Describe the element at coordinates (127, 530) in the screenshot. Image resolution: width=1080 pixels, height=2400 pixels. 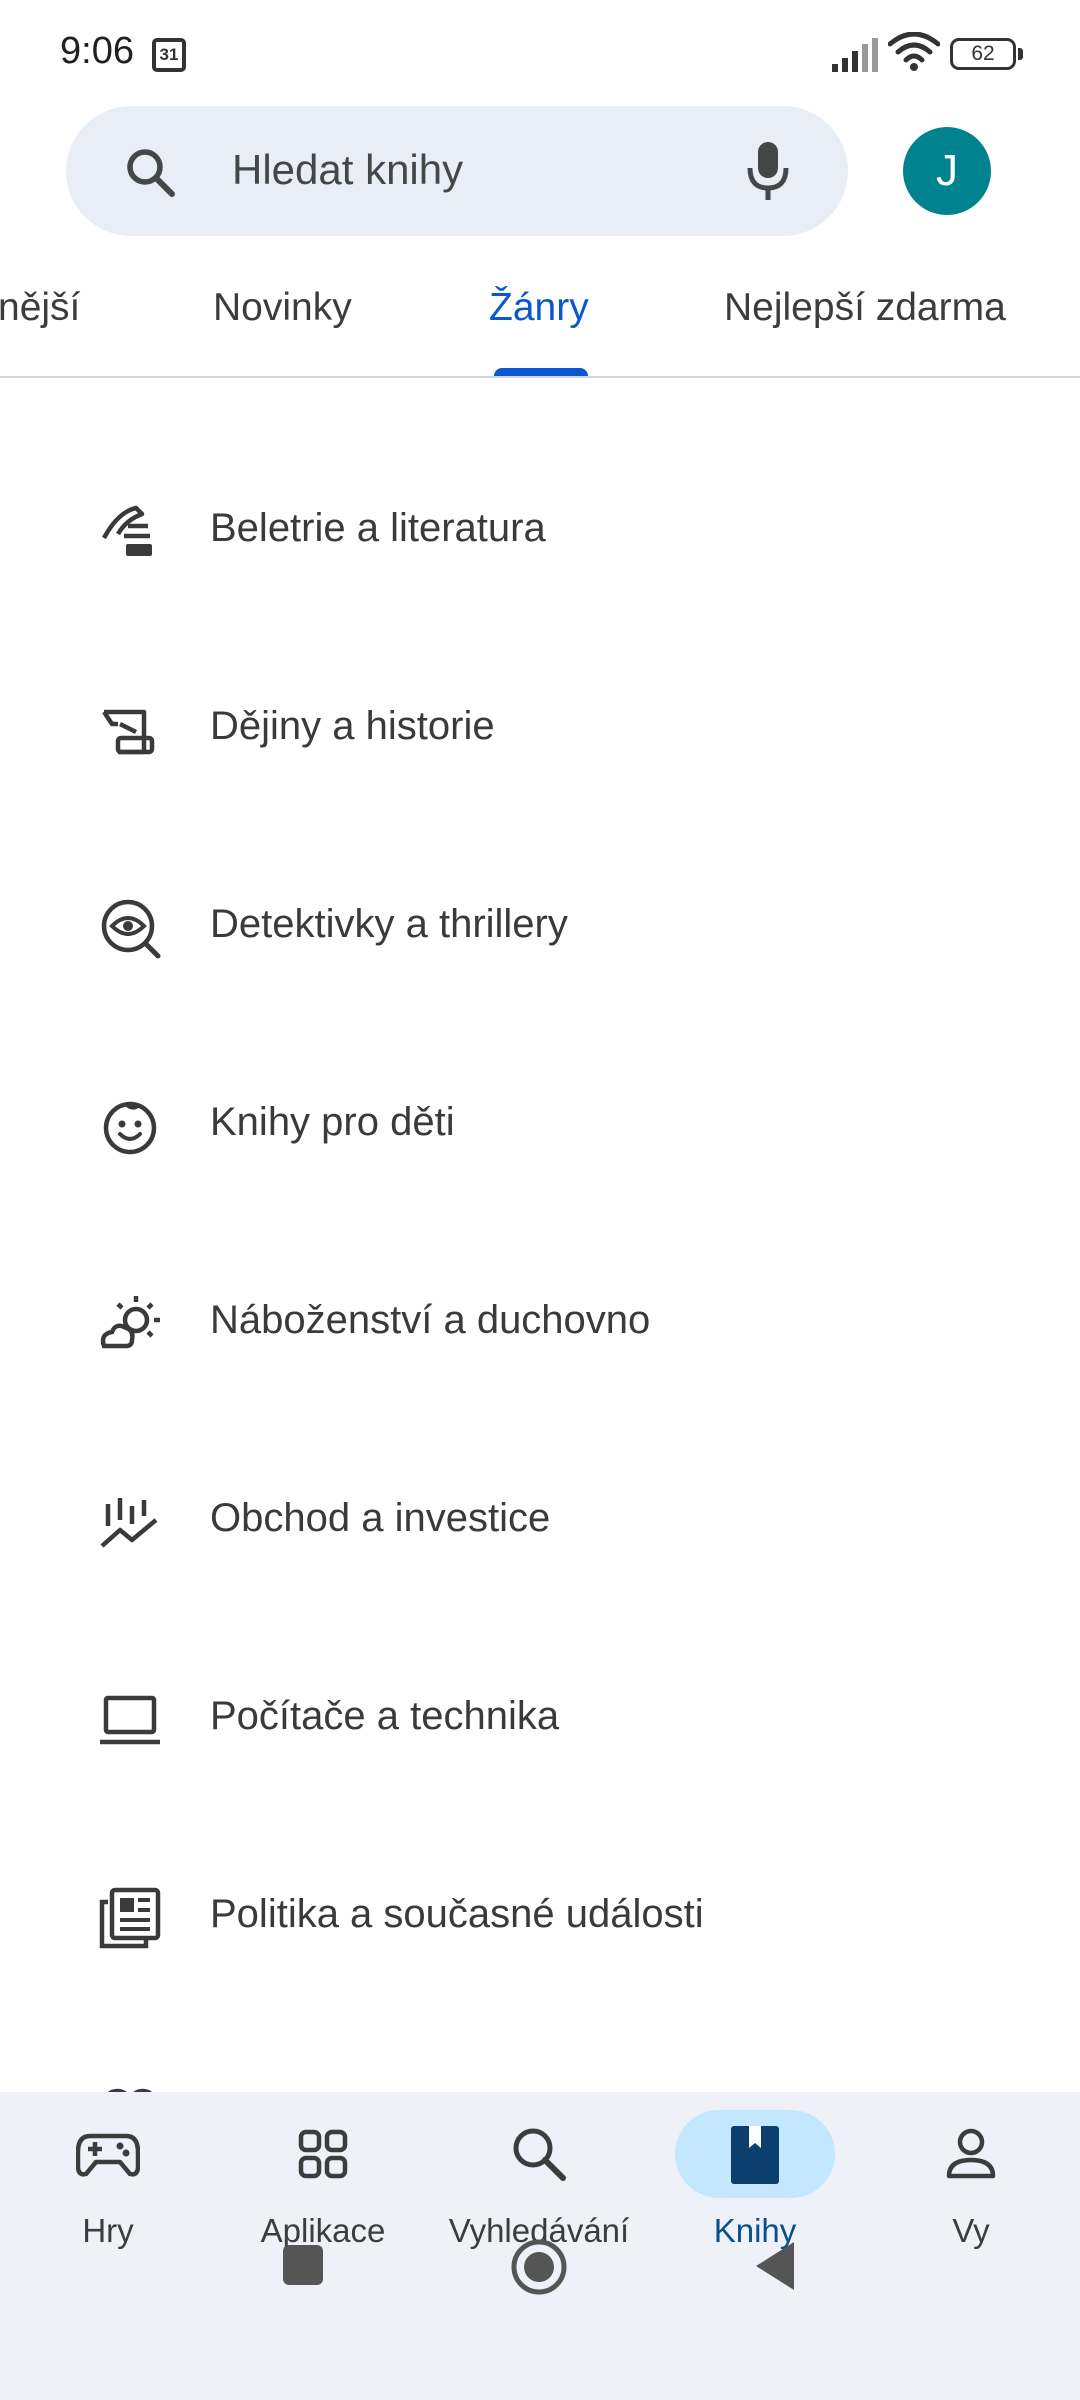
I see `quill-icon` at that location.